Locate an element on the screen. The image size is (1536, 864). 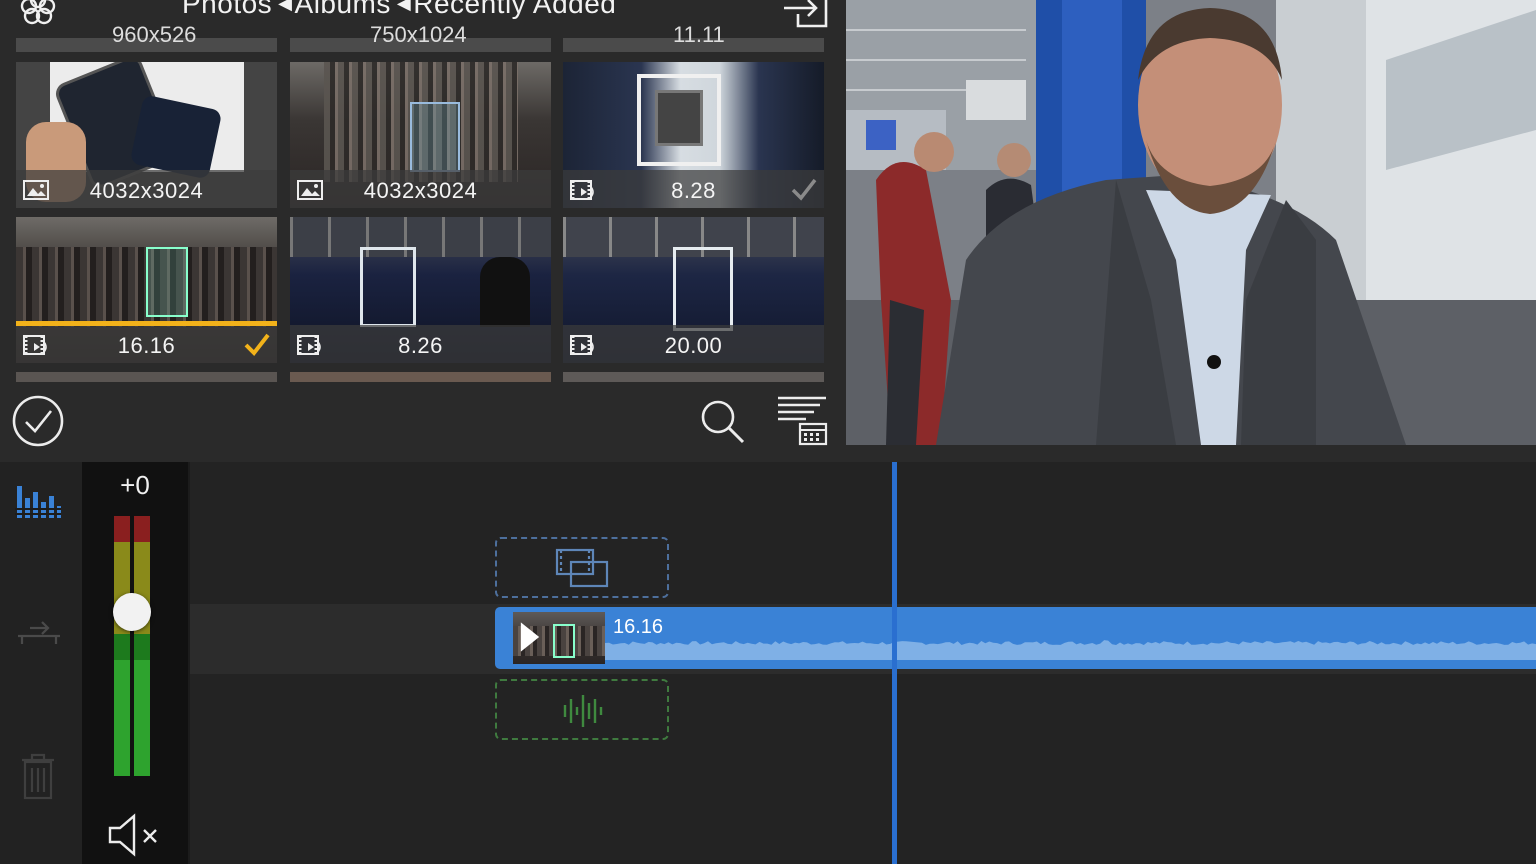
video-overlay-drop-zone is located at coordinates (582, 567).